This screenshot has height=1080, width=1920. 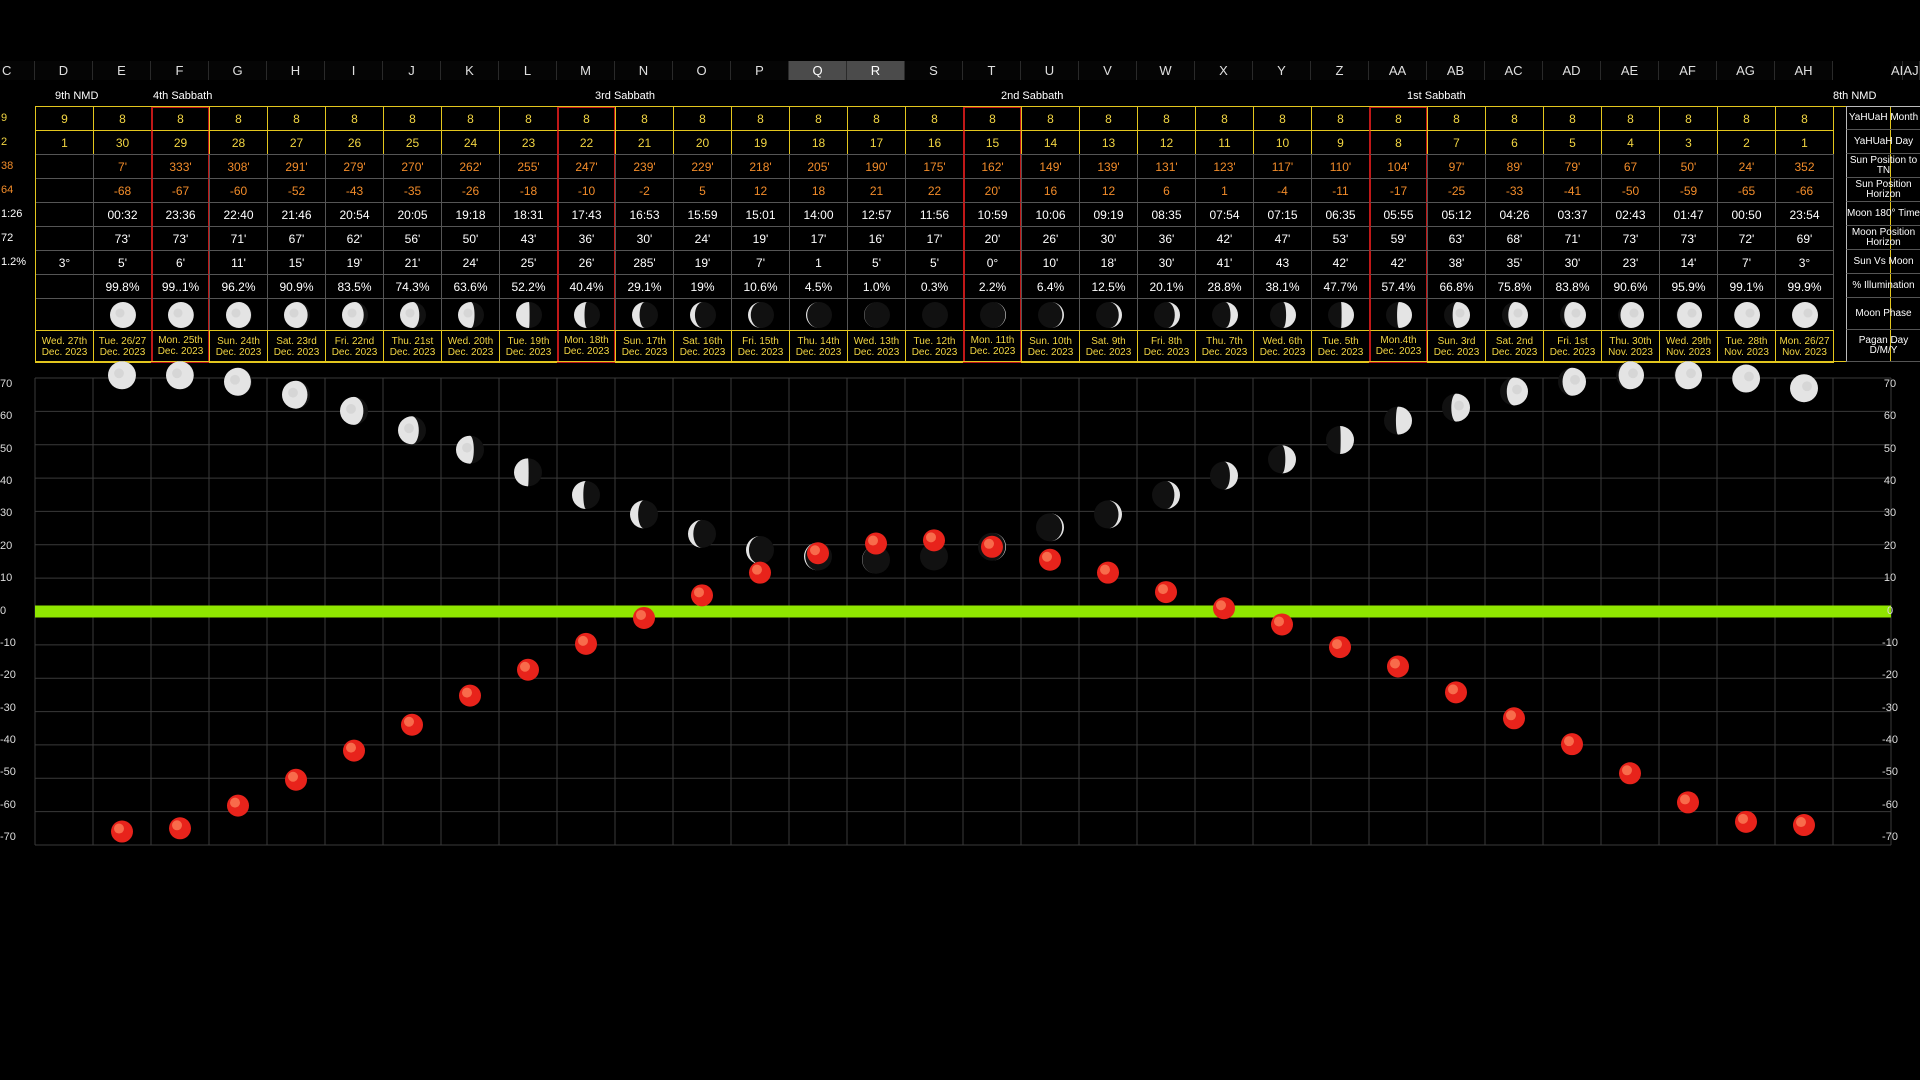 What do you see at coordinates (818, 262) in the screenshot?
I see `cell-sun-vs-moon-q: 1` at bounding box center [818, 262].